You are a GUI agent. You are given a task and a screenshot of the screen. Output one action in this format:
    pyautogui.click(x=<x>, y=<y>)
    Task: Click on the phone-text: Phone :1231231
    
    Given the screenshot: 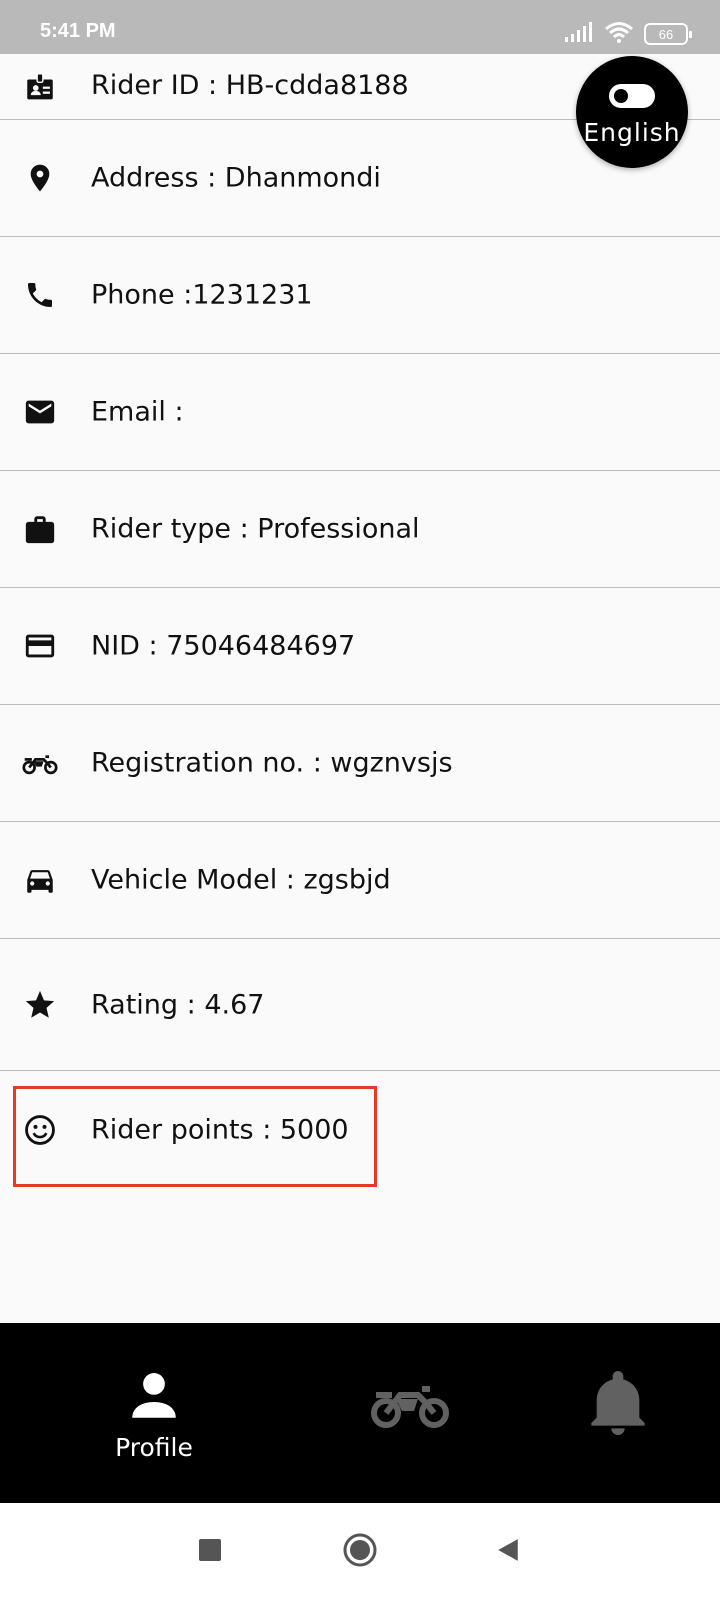 What is the action you would take?
    pyautogui.click(x=202, y=295)
    